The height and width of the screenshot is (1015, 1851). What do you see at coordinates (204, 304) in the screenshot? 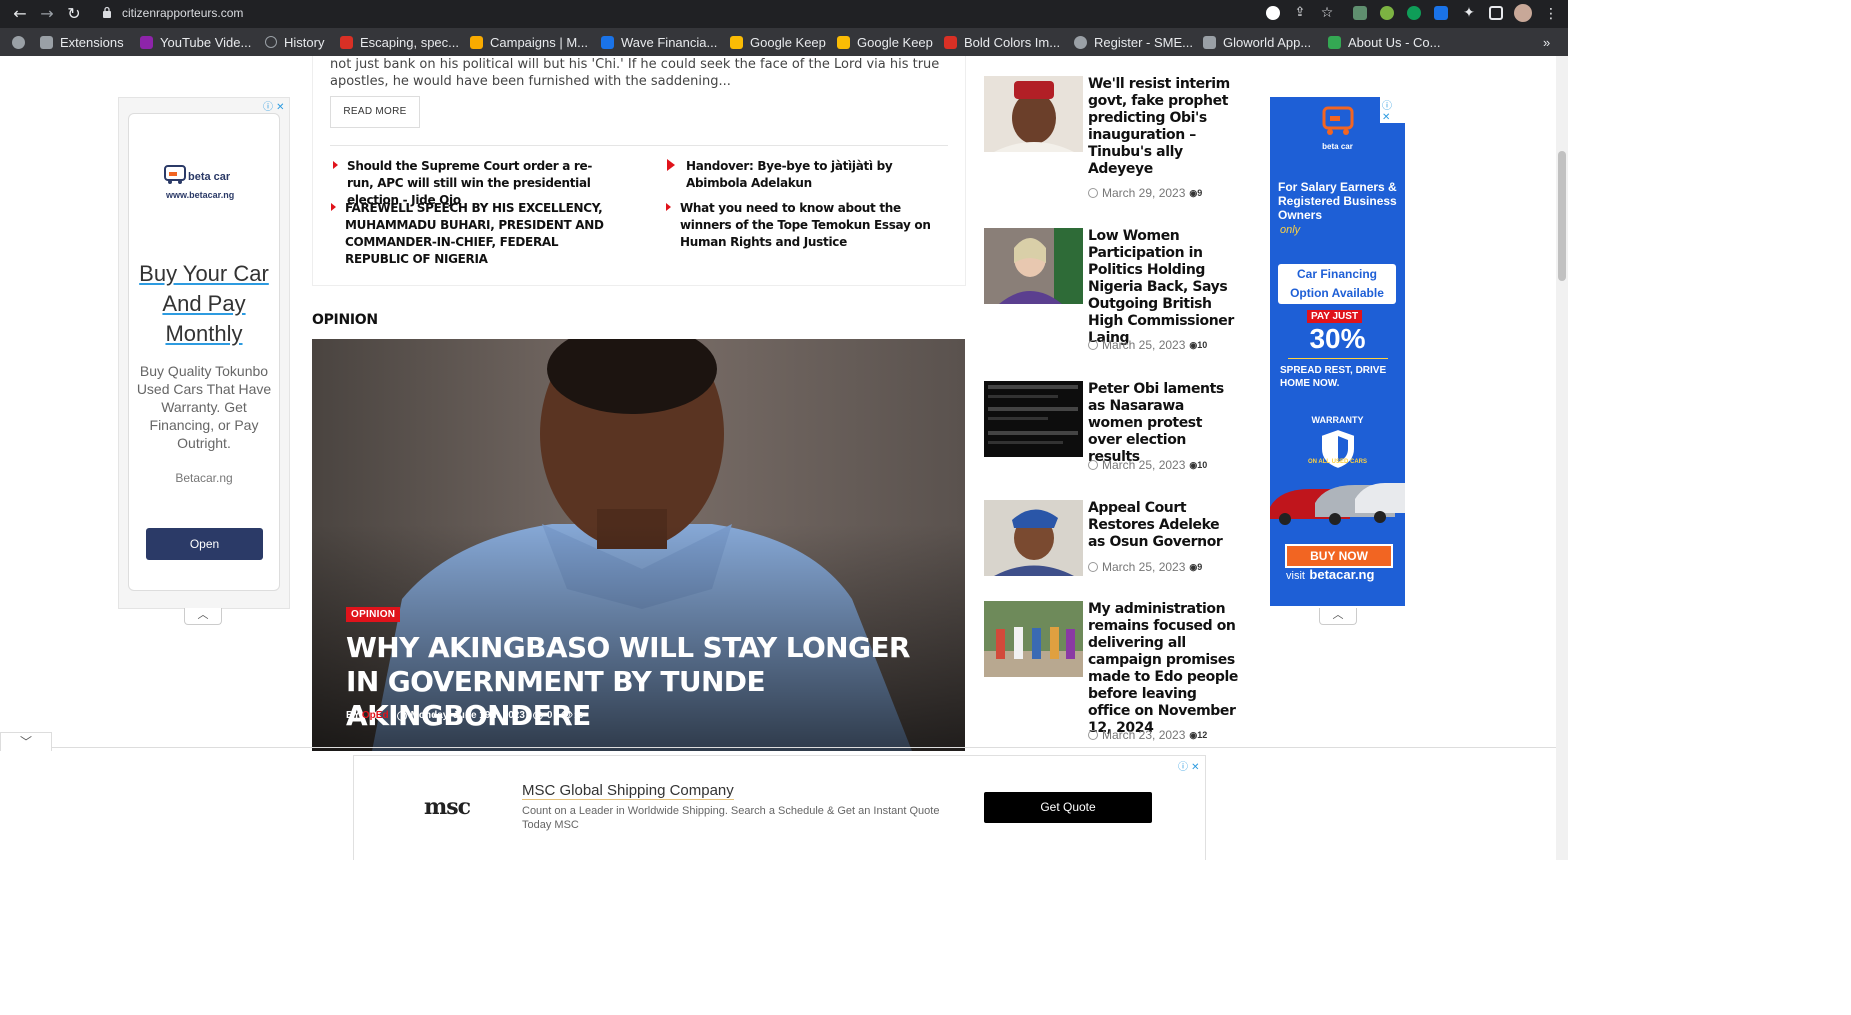
I see `ad-headline: Buy Your Car And Pay Monthly` at bounding box center [204, 304].